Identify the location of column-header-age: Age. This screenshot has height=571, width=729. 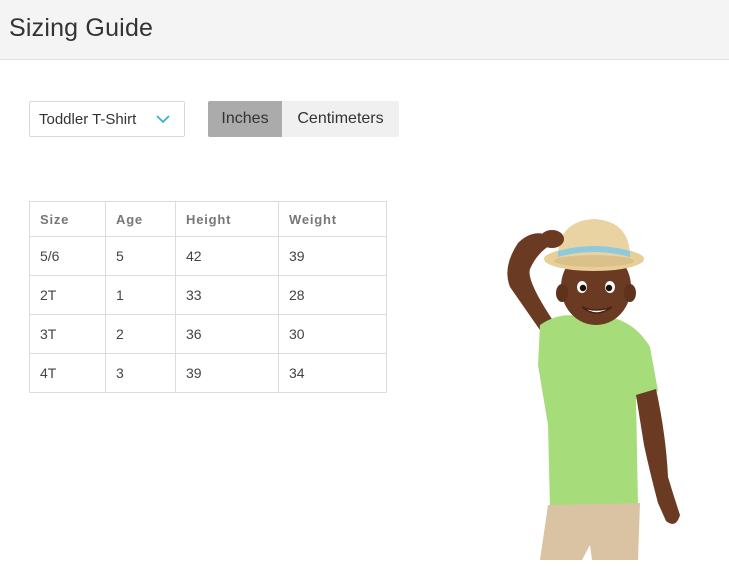
(140, 219).